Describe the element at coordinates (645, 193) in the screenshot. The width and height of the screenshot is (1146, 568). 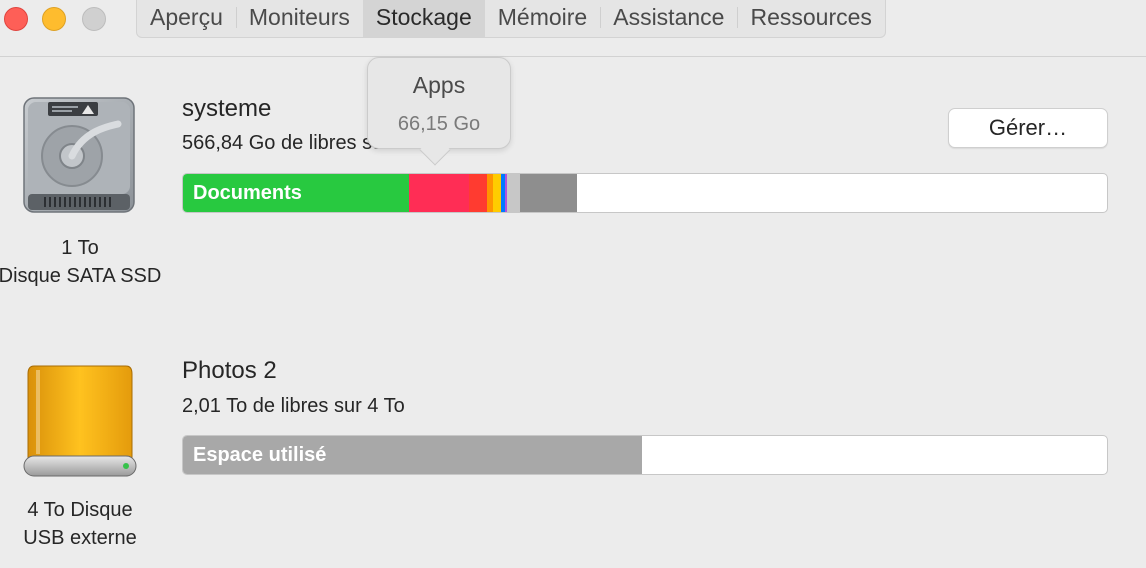
I see `storage-usage-bar: Documents` at that location.